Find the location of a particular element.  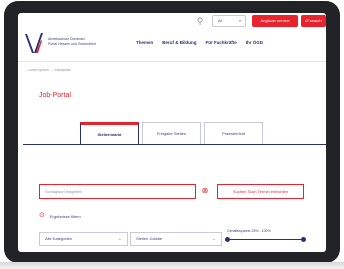

register-button: Ø search is located at coordinates (313, 21).